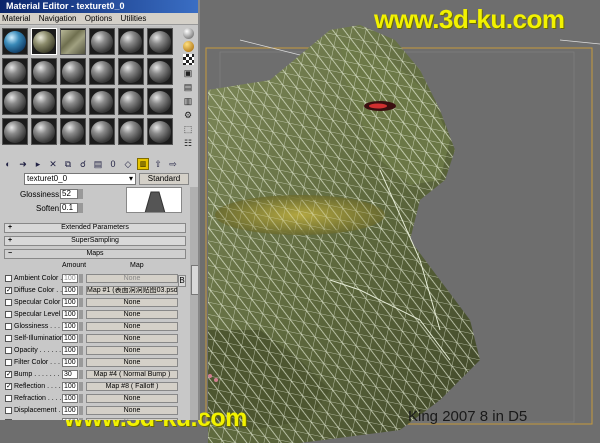  Describe the element at coordinates (95, 228) in the screenshot. I see `rollout-extended-parameters: + Extended Parameters` at that location.